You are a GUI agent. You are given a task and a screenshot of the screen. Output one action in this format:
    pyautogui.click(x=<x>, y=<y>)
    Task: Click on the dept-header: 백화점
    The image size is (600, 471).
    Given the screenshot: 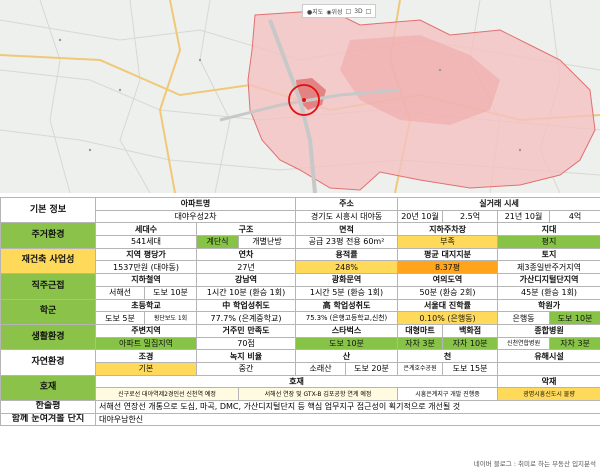 What is the action you would take?
    pyautogui.click(x=470, y=330)
    